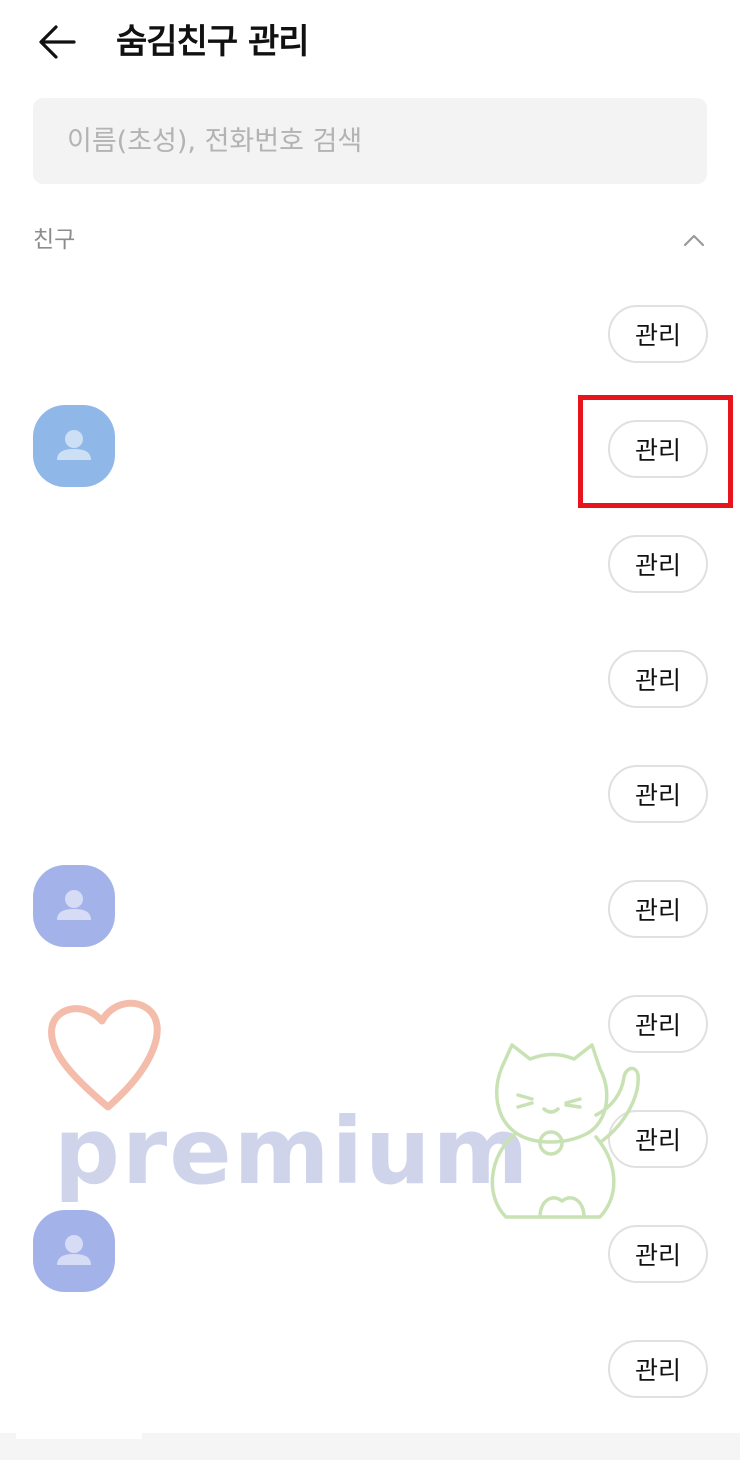 The width and height of the screenshot is (740, 1460). I want to click on collapse-button, so click(694, 240).